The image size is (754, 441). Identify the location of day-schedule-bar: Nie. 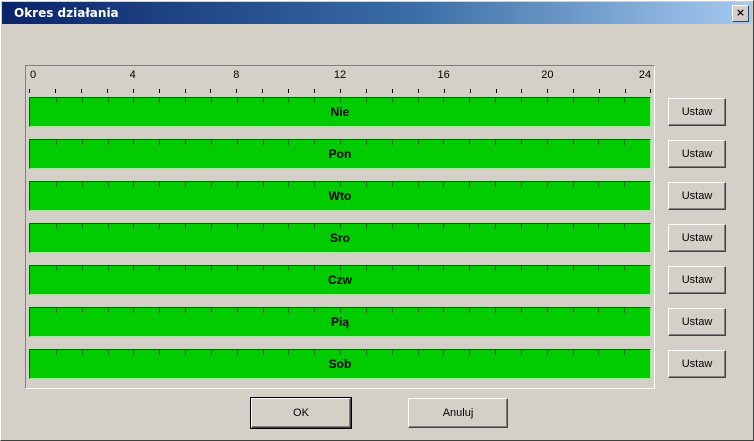
(340, 112).